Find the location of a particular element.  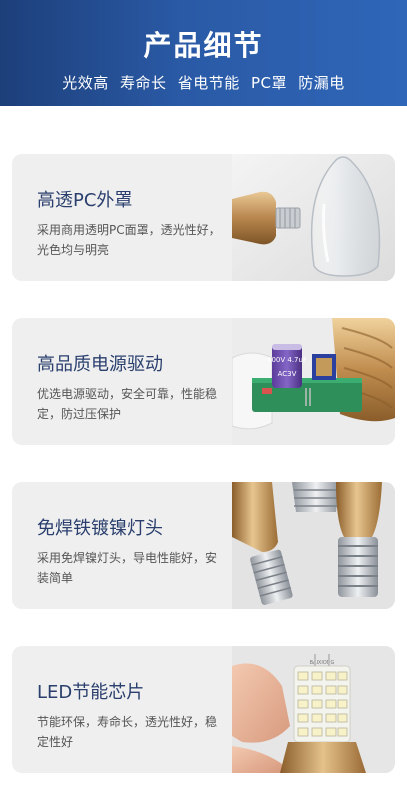

header-banner: 产品细节 光效高 寿命长 省电节能 PC罩 防漏电 is located at coordinates (203, 53).